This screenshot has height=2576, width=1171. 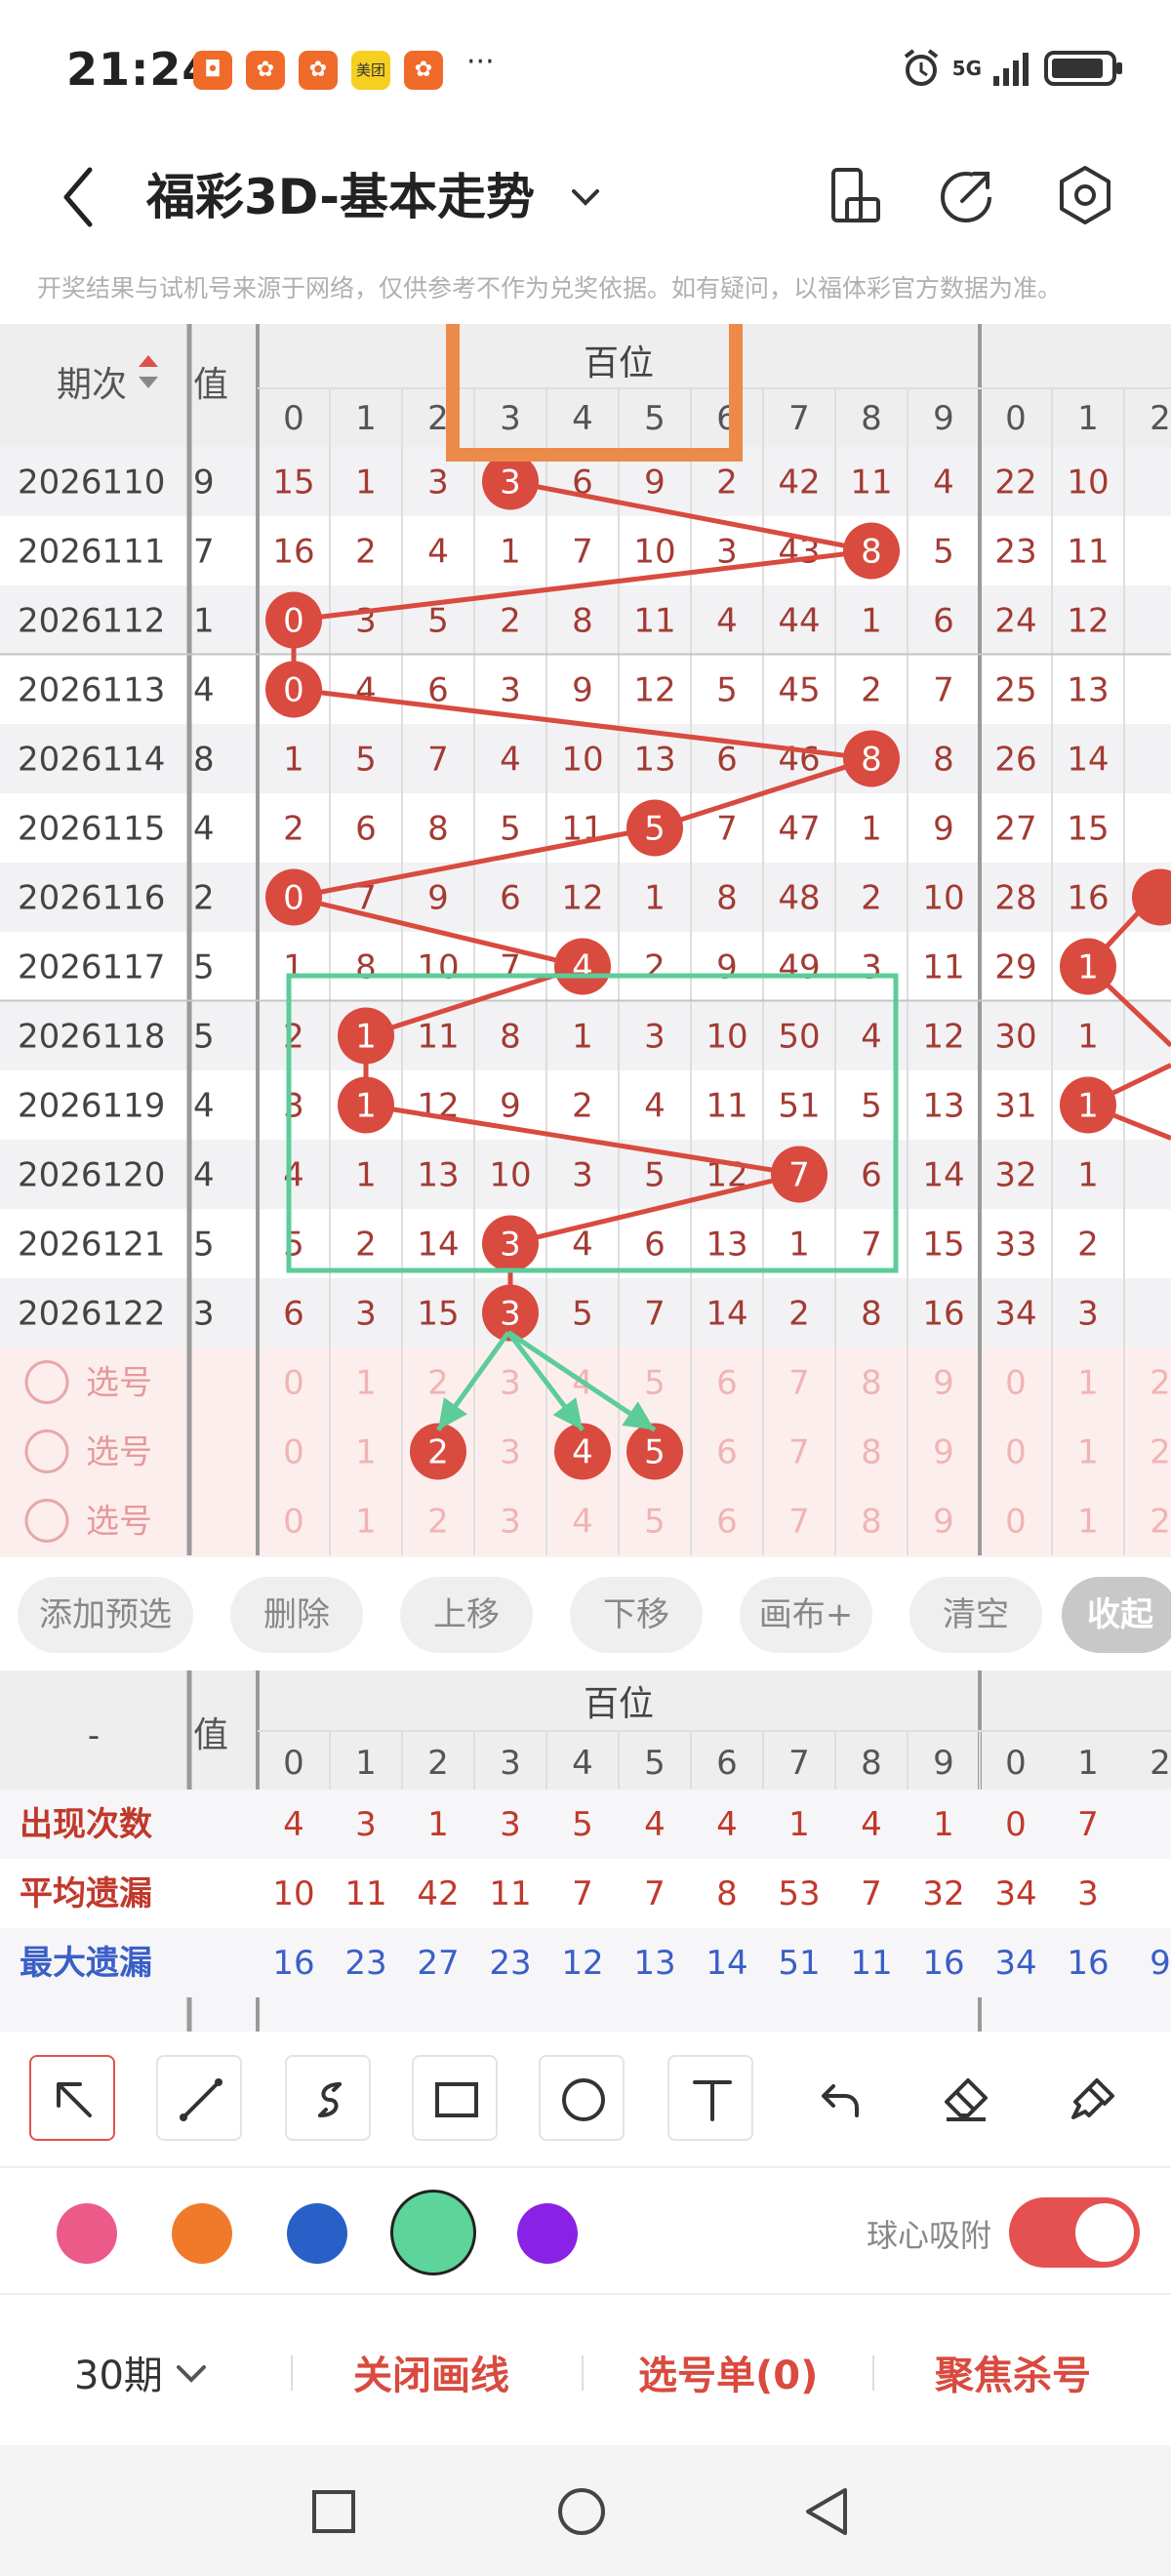 What do you see at coordinates (921, 67) in the screenshot?
I see `alarm-icon` at bounding box center [921, 67].